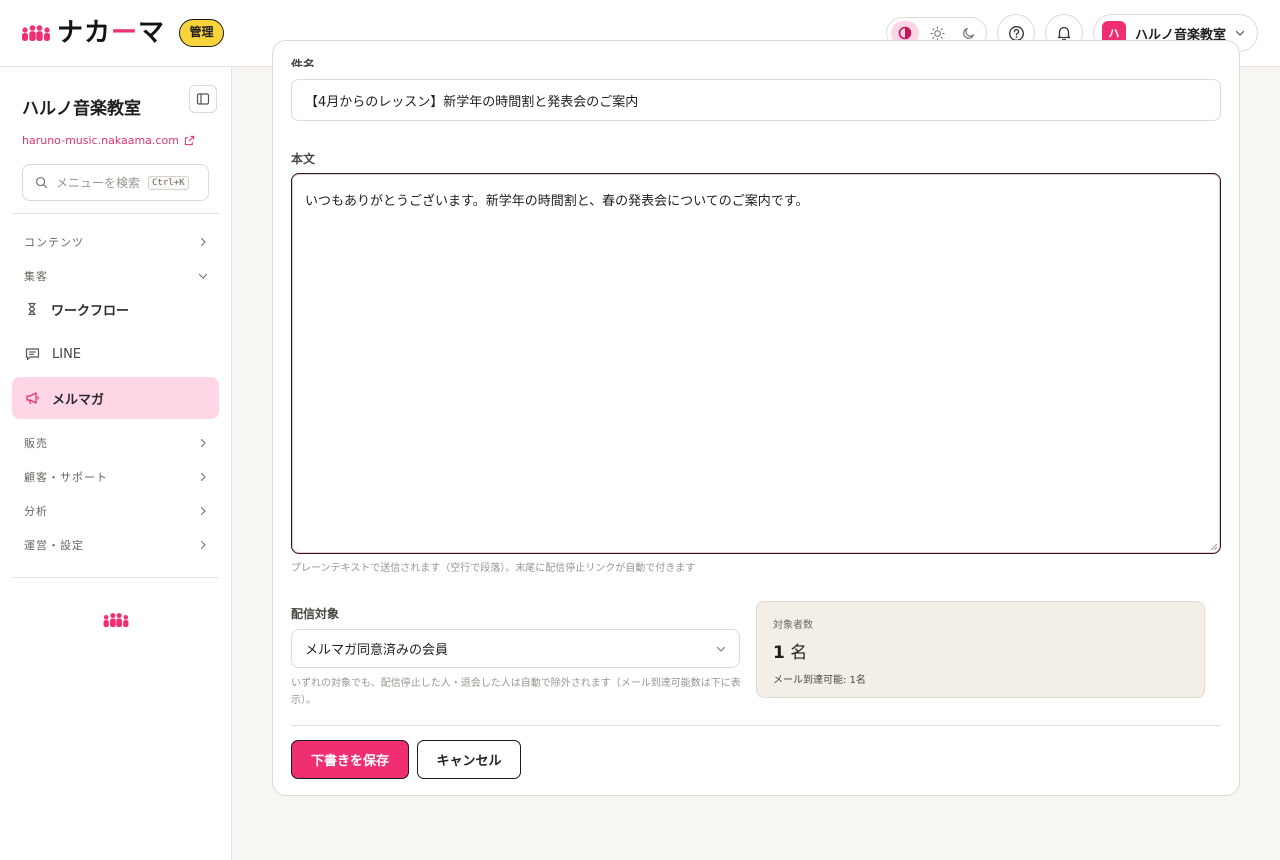 The height and width of the screenshot is (860, 1280). I want to click on nav-section-operations-settings: 運営・設定, so click(116, 545).